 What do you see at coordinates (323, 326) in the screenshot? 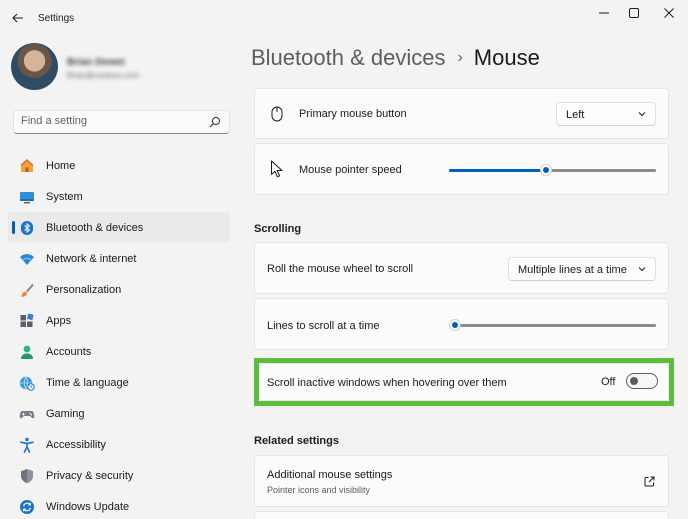
I see `lines-to-scroll-label: Lines to scroll at a time` at bounding box center [323, 326].